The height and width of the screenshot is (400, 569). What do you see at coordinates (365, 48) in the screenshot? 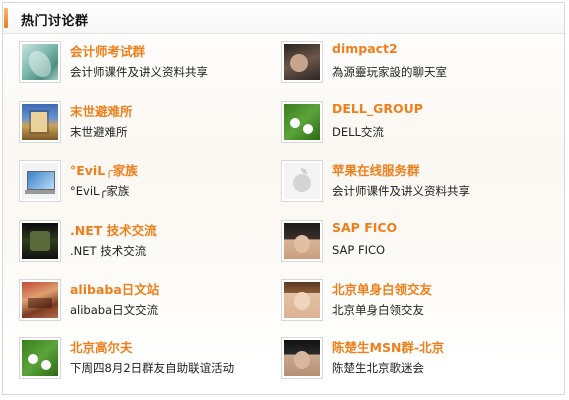
I see `group-name-link: dimpact2` at bounding box center [365, 48].